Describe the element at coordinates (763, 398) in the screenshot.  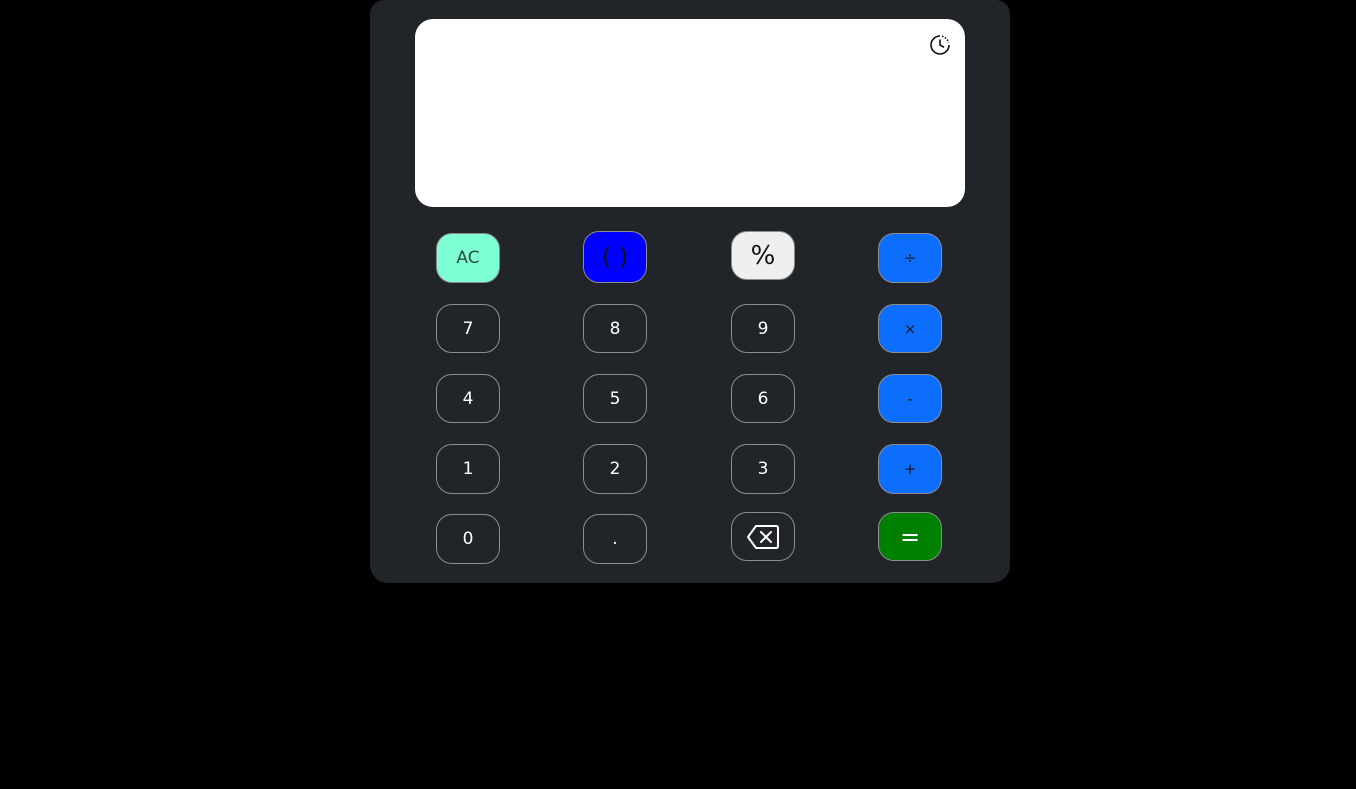
I see `digit-6-button: 6` at that location.